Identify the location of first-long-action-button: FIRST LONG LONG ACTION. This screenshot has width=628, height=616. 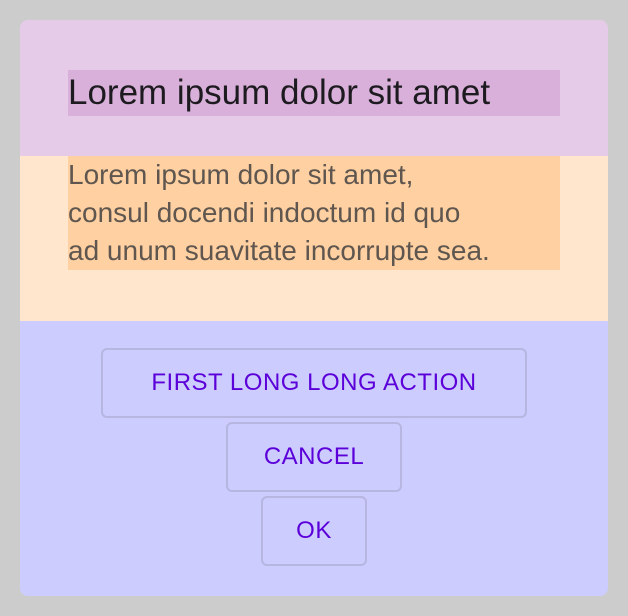
(314, 383).